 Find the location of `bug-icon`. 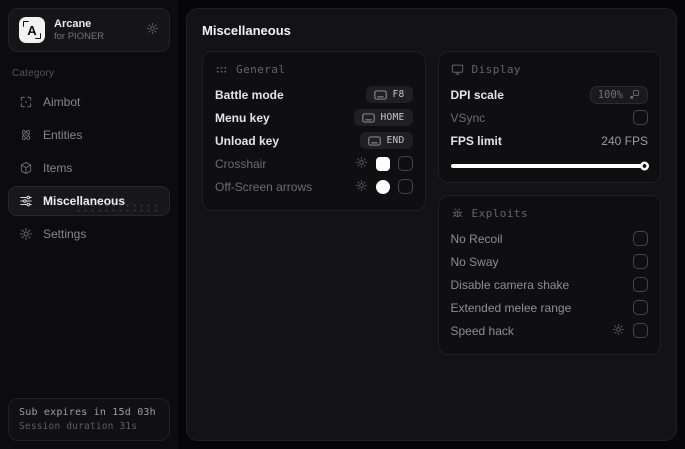

bug-icon is located at coordinates (457, 213).